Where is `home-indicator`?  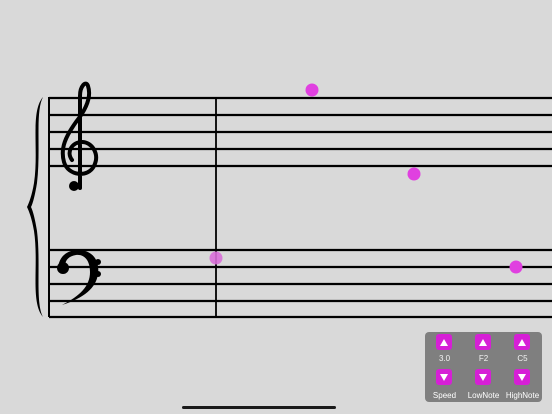
home-indicator is located at coordinates (259, 407).